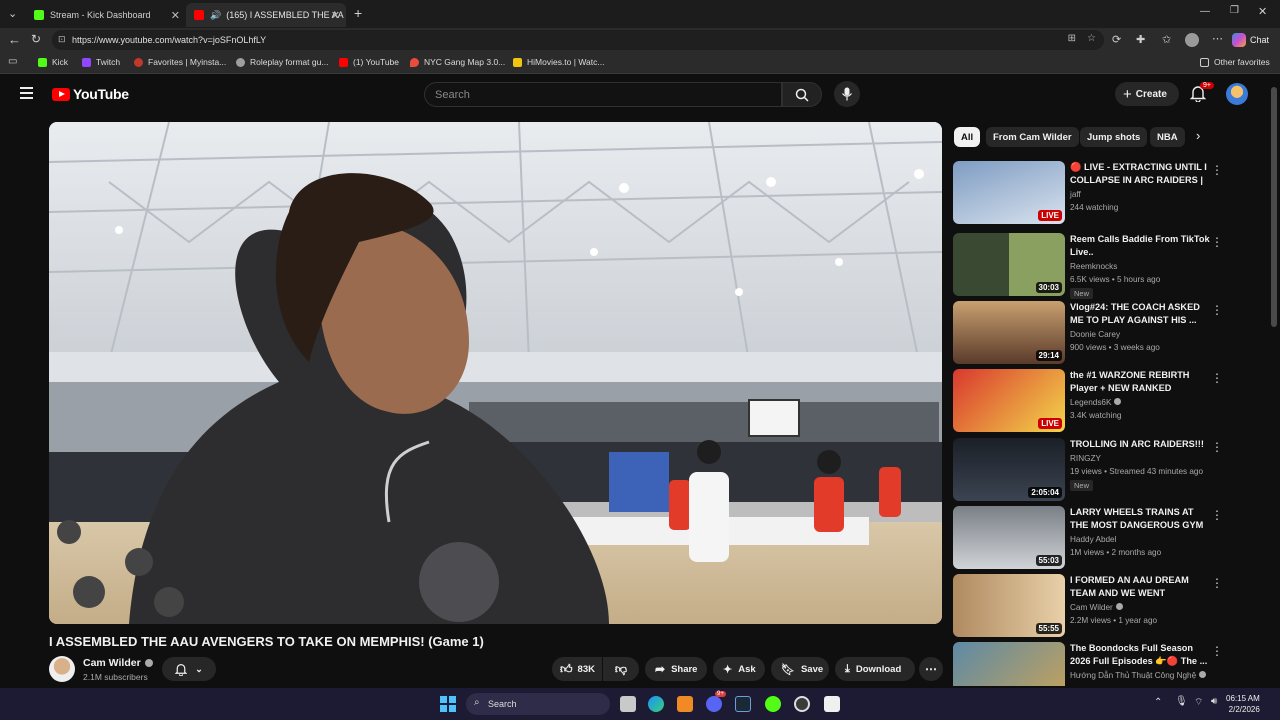 This screenshot has height=720, width=1280. What do you see at coordinates (577, 669) in the screenshot?
I see `like-button: 👍︎ 83K` at bounding box center [577, 669].